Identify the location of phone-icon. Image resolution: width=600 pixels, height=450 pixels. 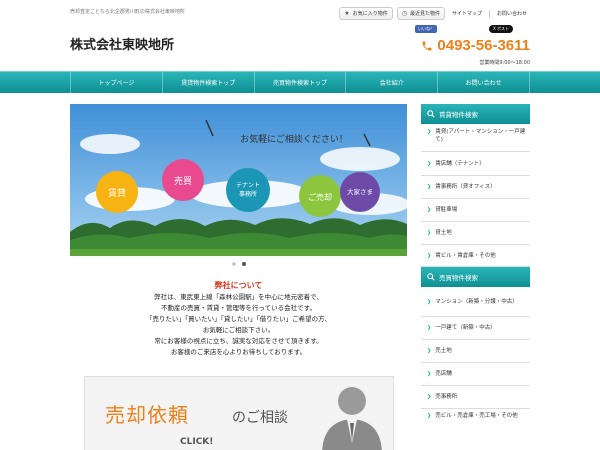
(427, 45).